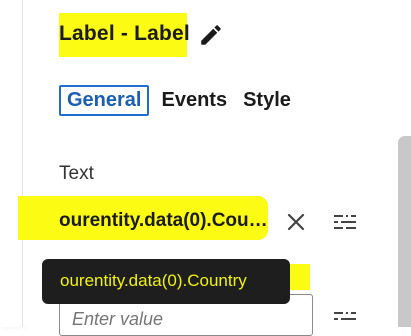  Describe the element at coordinates (164, 221) in the screenshot. I see `text-field-value: ourentity.data(0).Country` at that location.